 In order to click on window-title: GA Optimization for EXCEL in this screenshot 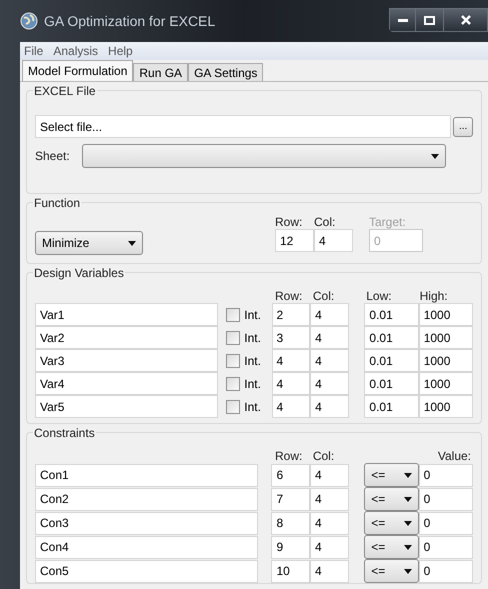, I will do `click(130, 21)`.